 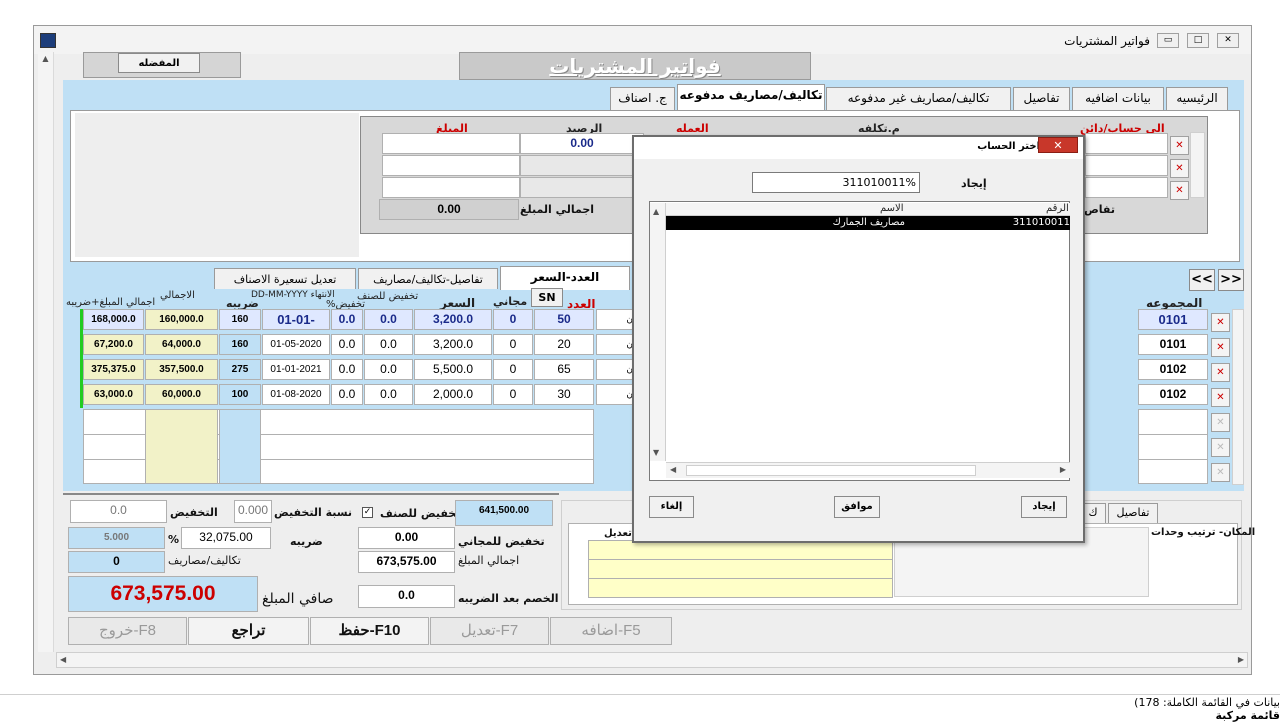 I want to click on costs-scrollbar, so click(x=1197, y=165).